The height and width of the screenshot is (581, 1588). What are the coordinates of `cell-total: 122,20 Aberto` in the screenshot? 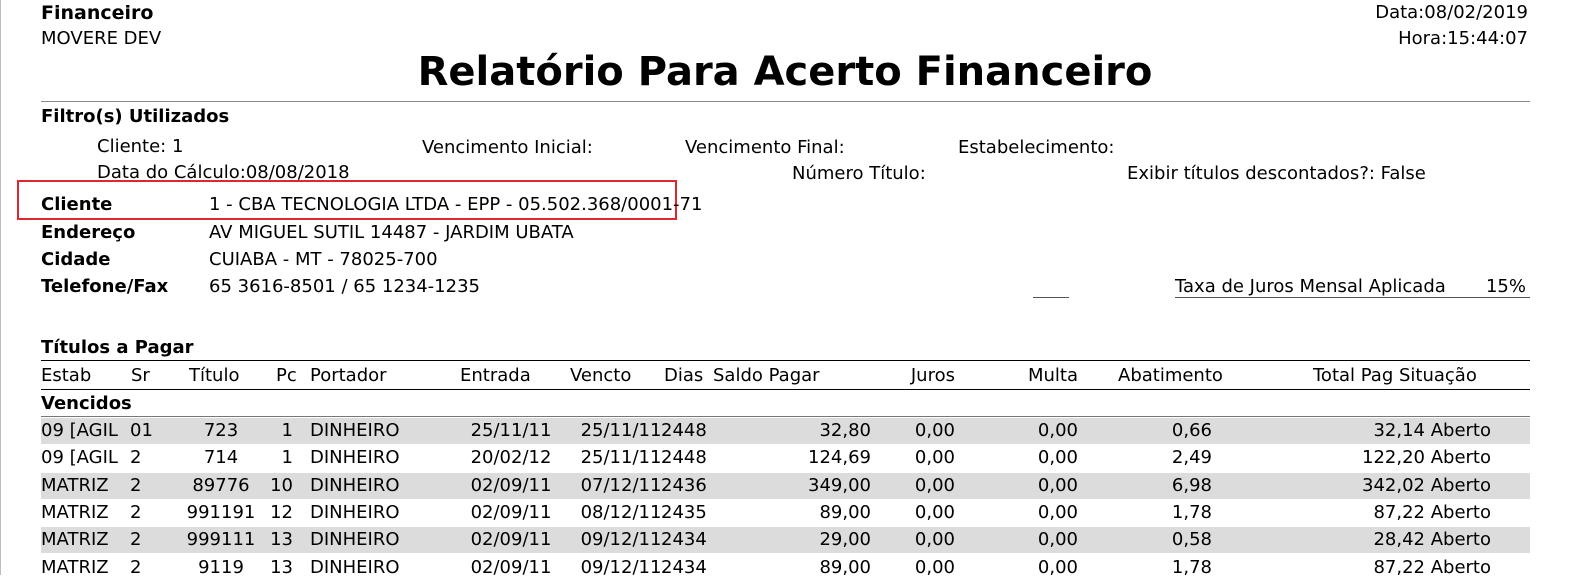 It's located at (1426, 458).